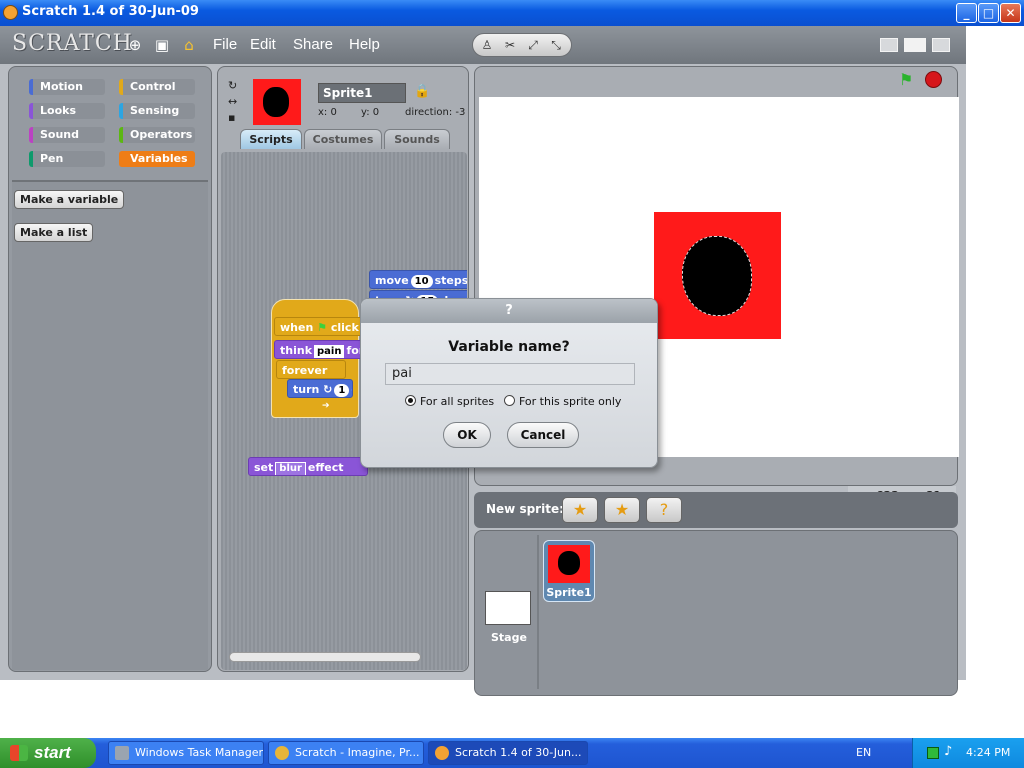  What do you see at coordinates (277, 102) in the screenshot?
I see `current-sprite-thumbnail` at bounding box center [277, 102].